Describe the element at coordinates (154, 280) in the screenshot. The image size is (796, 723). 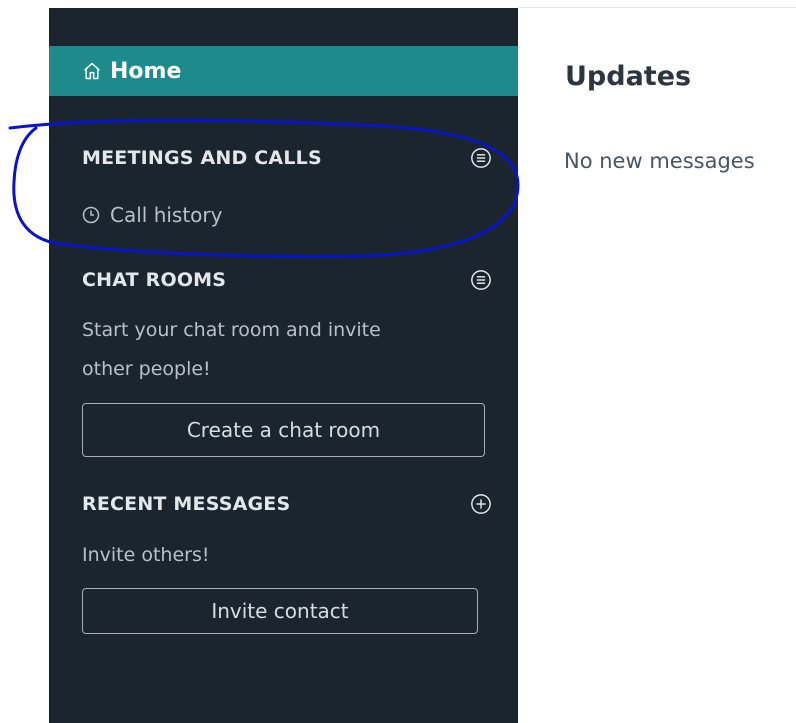
I see `chat-rooms-section-title: CHAT ROOMS` at that location.